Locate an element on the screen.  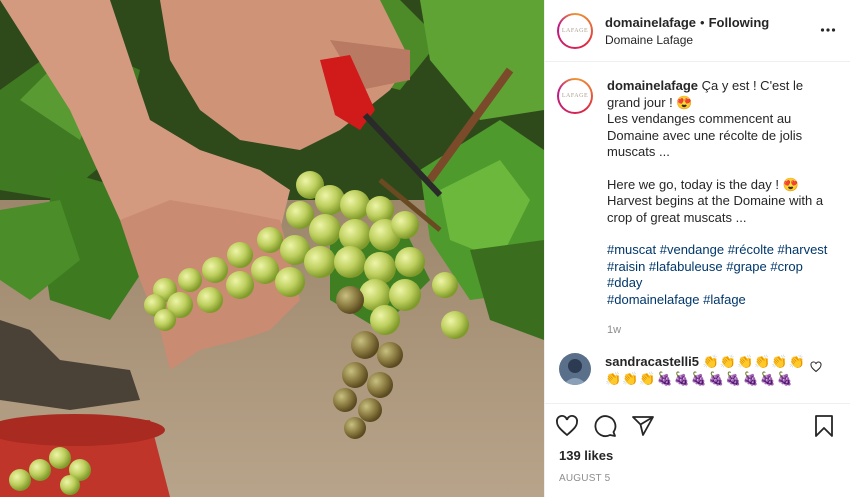
commenter-avatar is located at coordinates (575, 368).